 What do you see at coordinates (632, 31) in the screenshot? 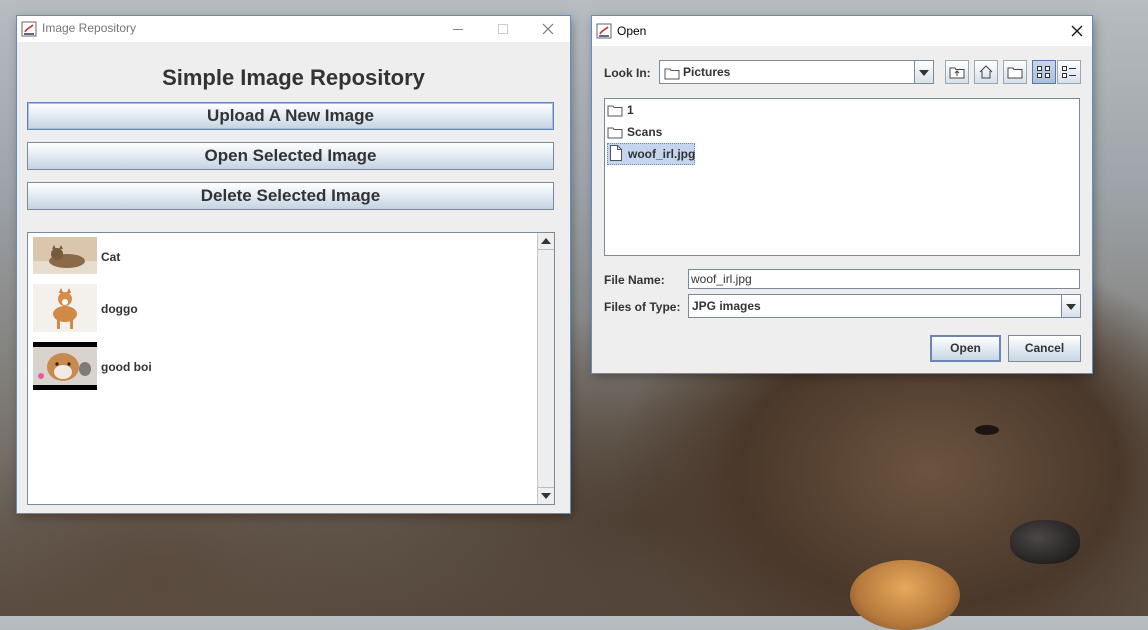
I see `dialog-title: Open` at bounding box center [632, 31].